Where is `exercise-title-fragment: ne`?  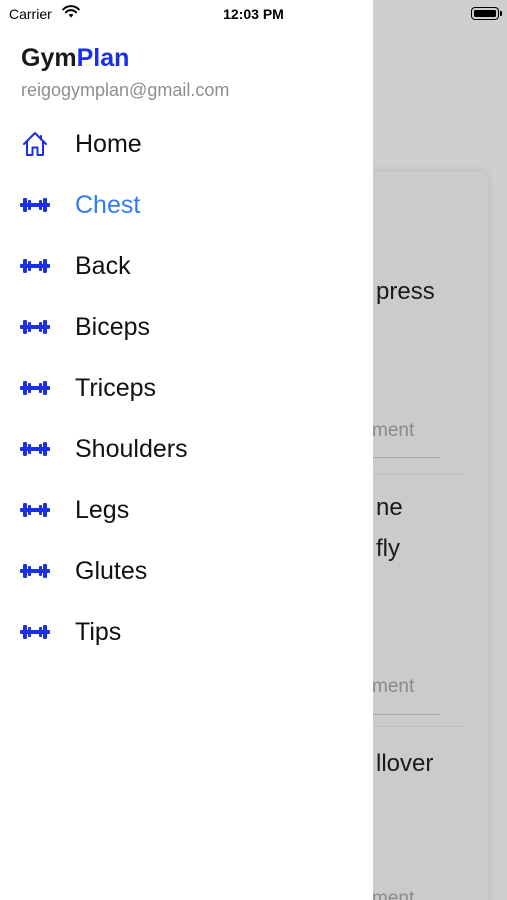 exercise-title-fragment: ne is located at coordinates (389, 507).